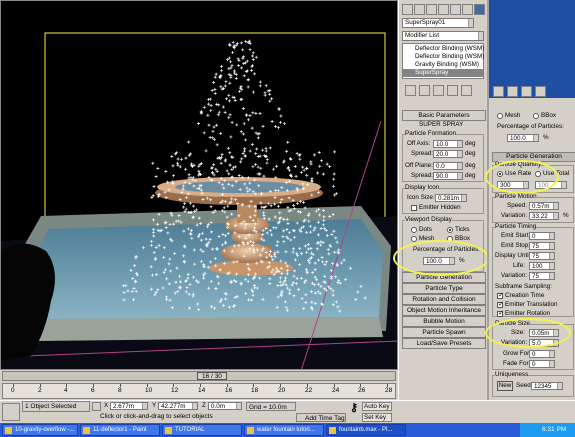 This screenshot has height=437, width=575. Describe the element at coordinates (513, 255) in the screenshot. I see `field-label: Display Until:` at that location.